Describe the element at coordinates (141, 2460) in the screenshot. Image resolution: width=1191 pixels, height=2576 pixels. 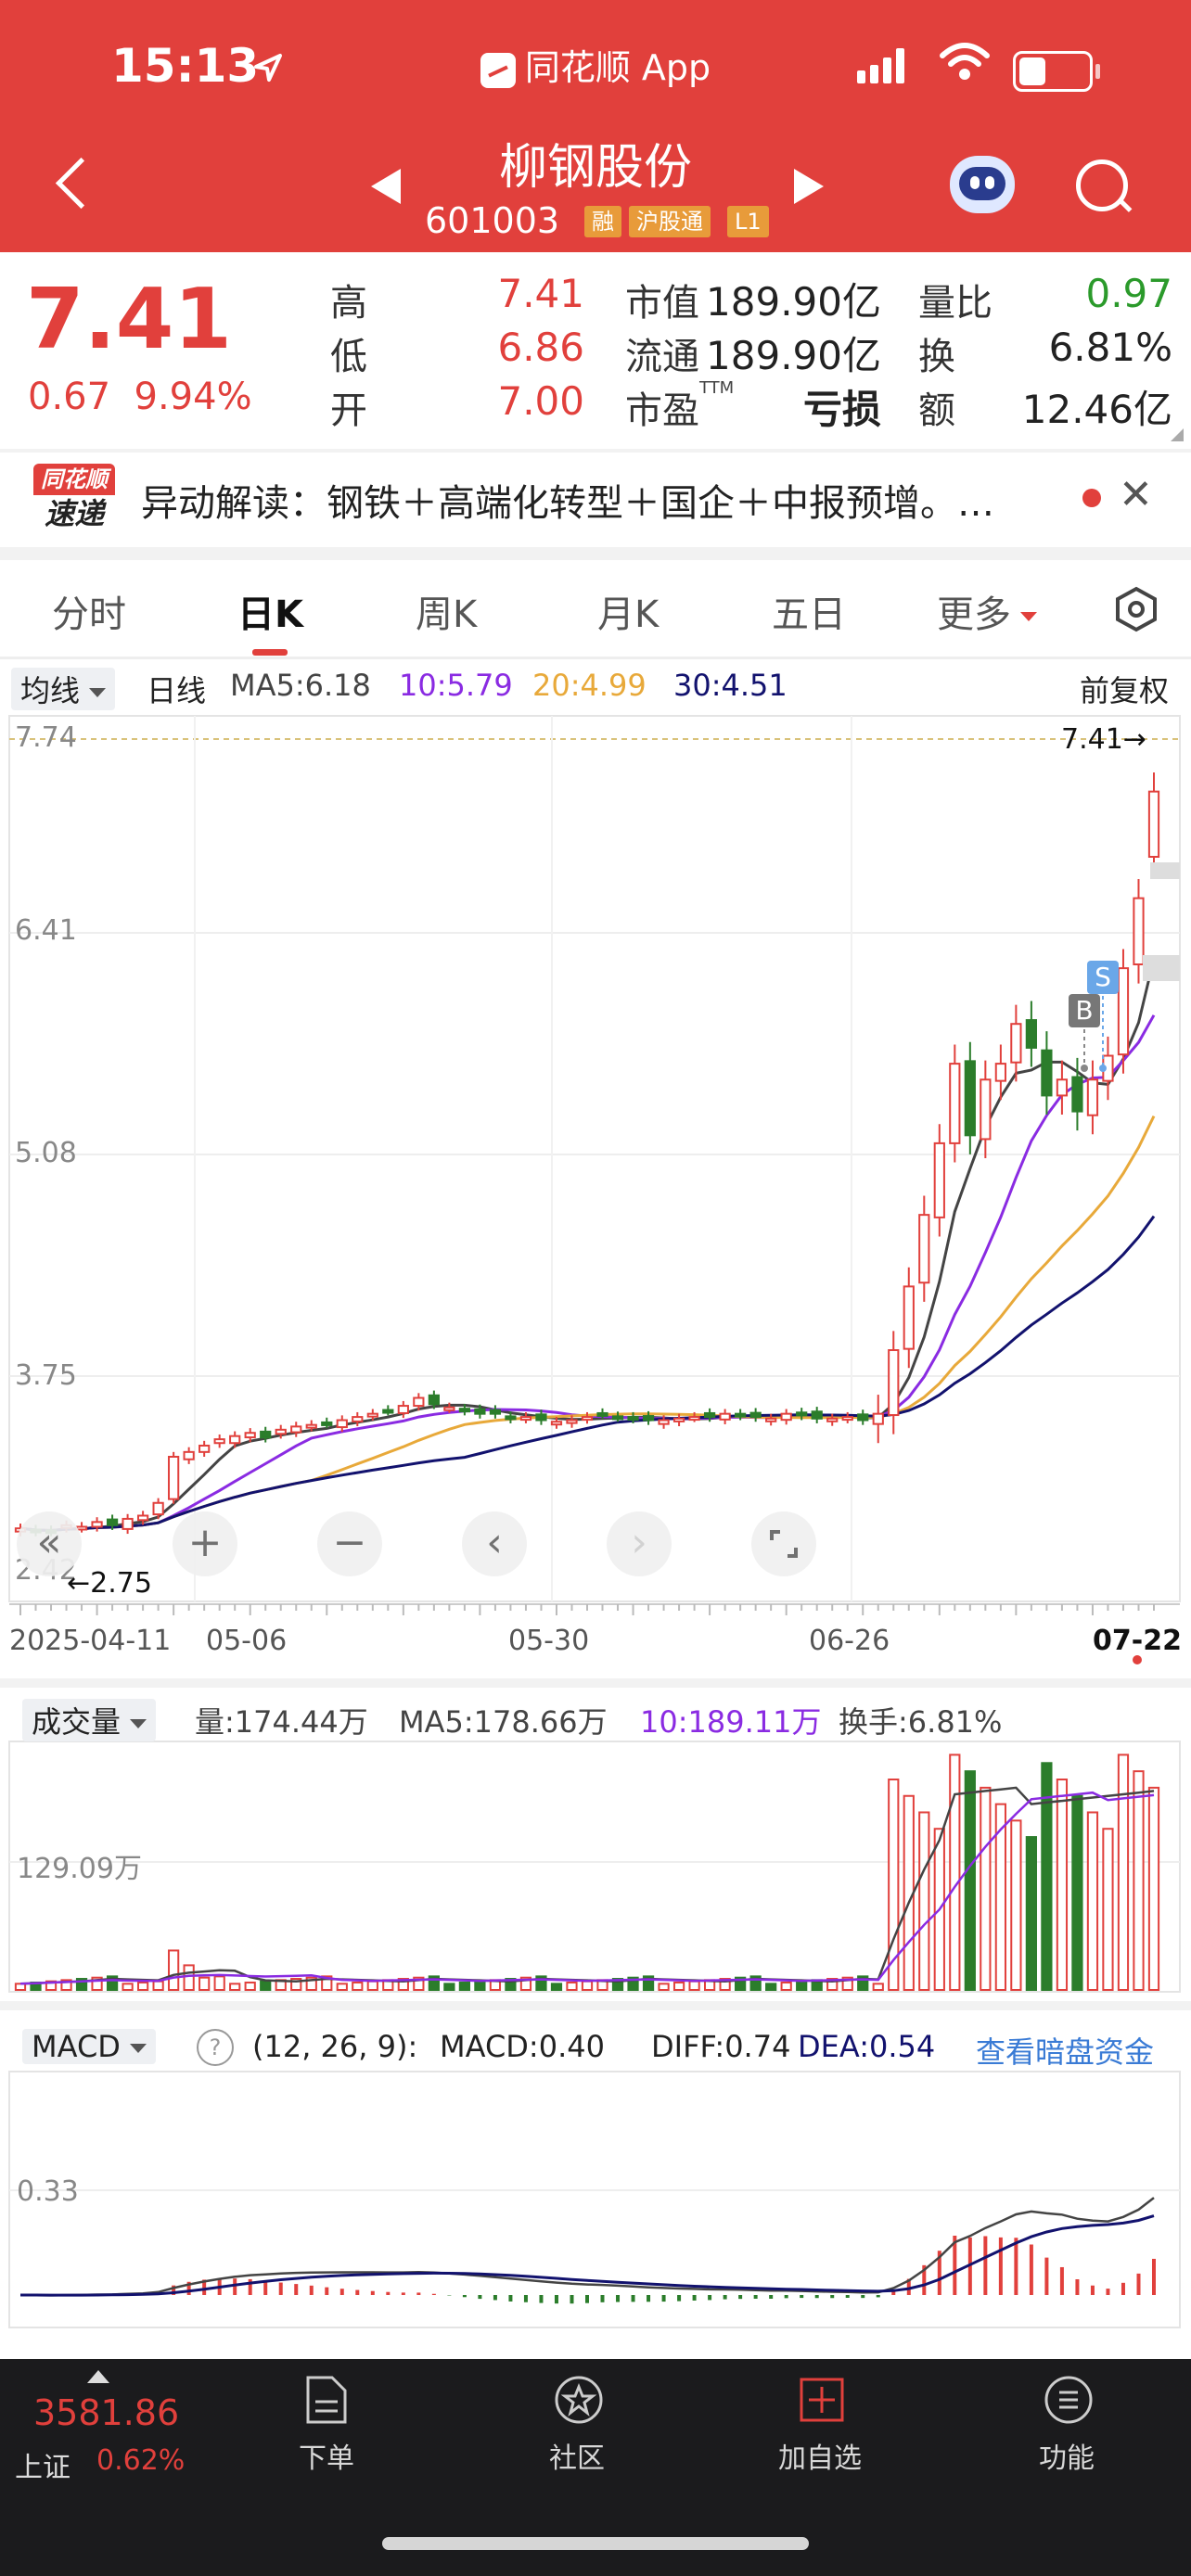
I see `index-pct: 0.62%` at that location.